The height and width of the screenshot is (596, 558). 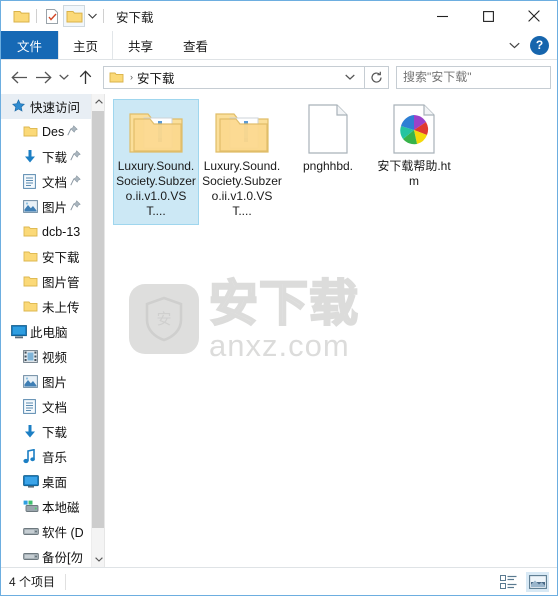 I want to click on sidebar-item-18: 备份[勿, so click(x=46, y=555).